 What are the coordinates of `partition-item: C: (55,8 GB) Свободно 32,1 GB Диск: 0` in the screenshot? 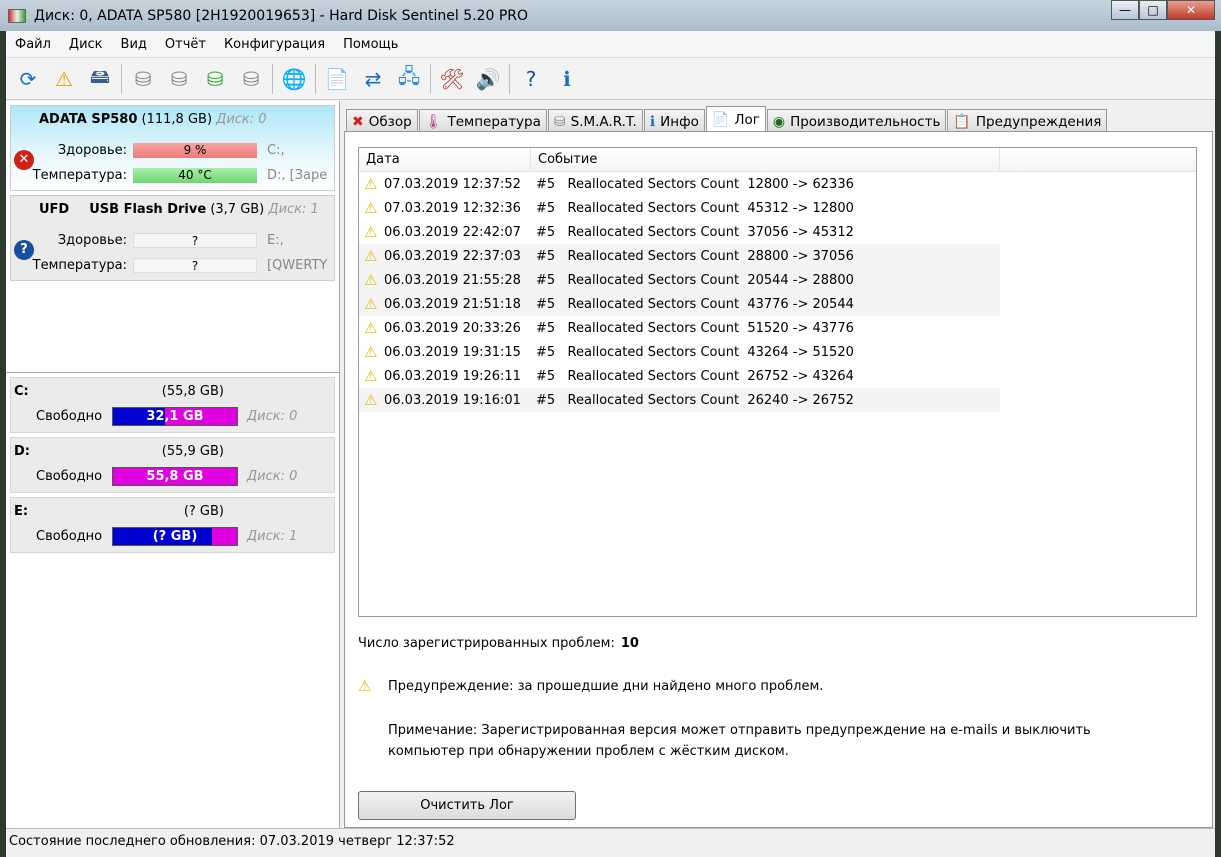 It's located at (172, 405).